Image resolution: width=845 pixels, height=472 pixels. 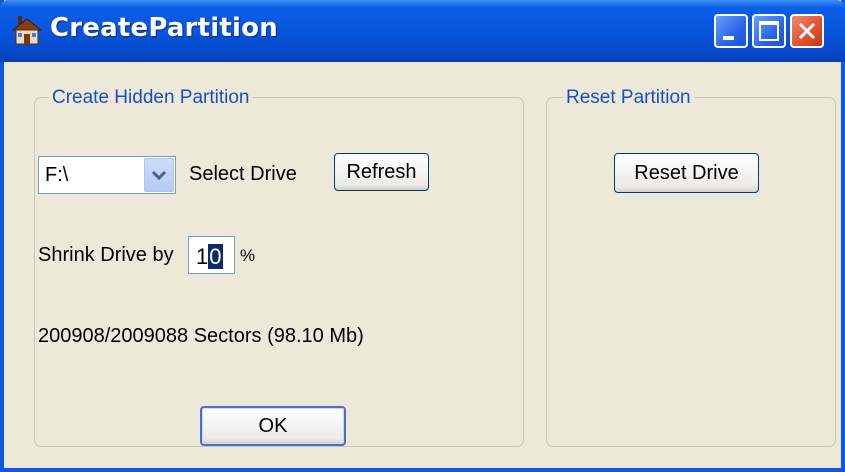 I want to click on close-button, so click(x=807, y=31).